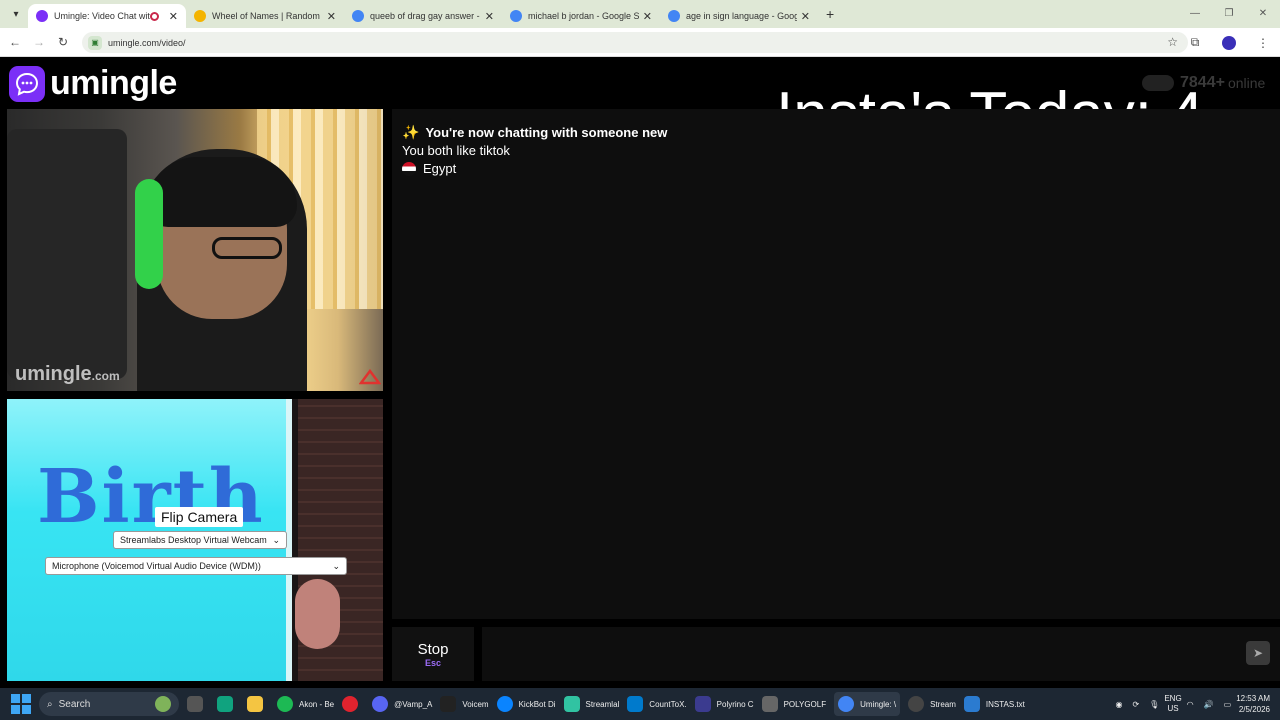 The width and height of the screenshot is (1280, 720). I want to click on camera-select: Streamlabs Desktop Virtual Webcam ⌄, so click(200, 540).